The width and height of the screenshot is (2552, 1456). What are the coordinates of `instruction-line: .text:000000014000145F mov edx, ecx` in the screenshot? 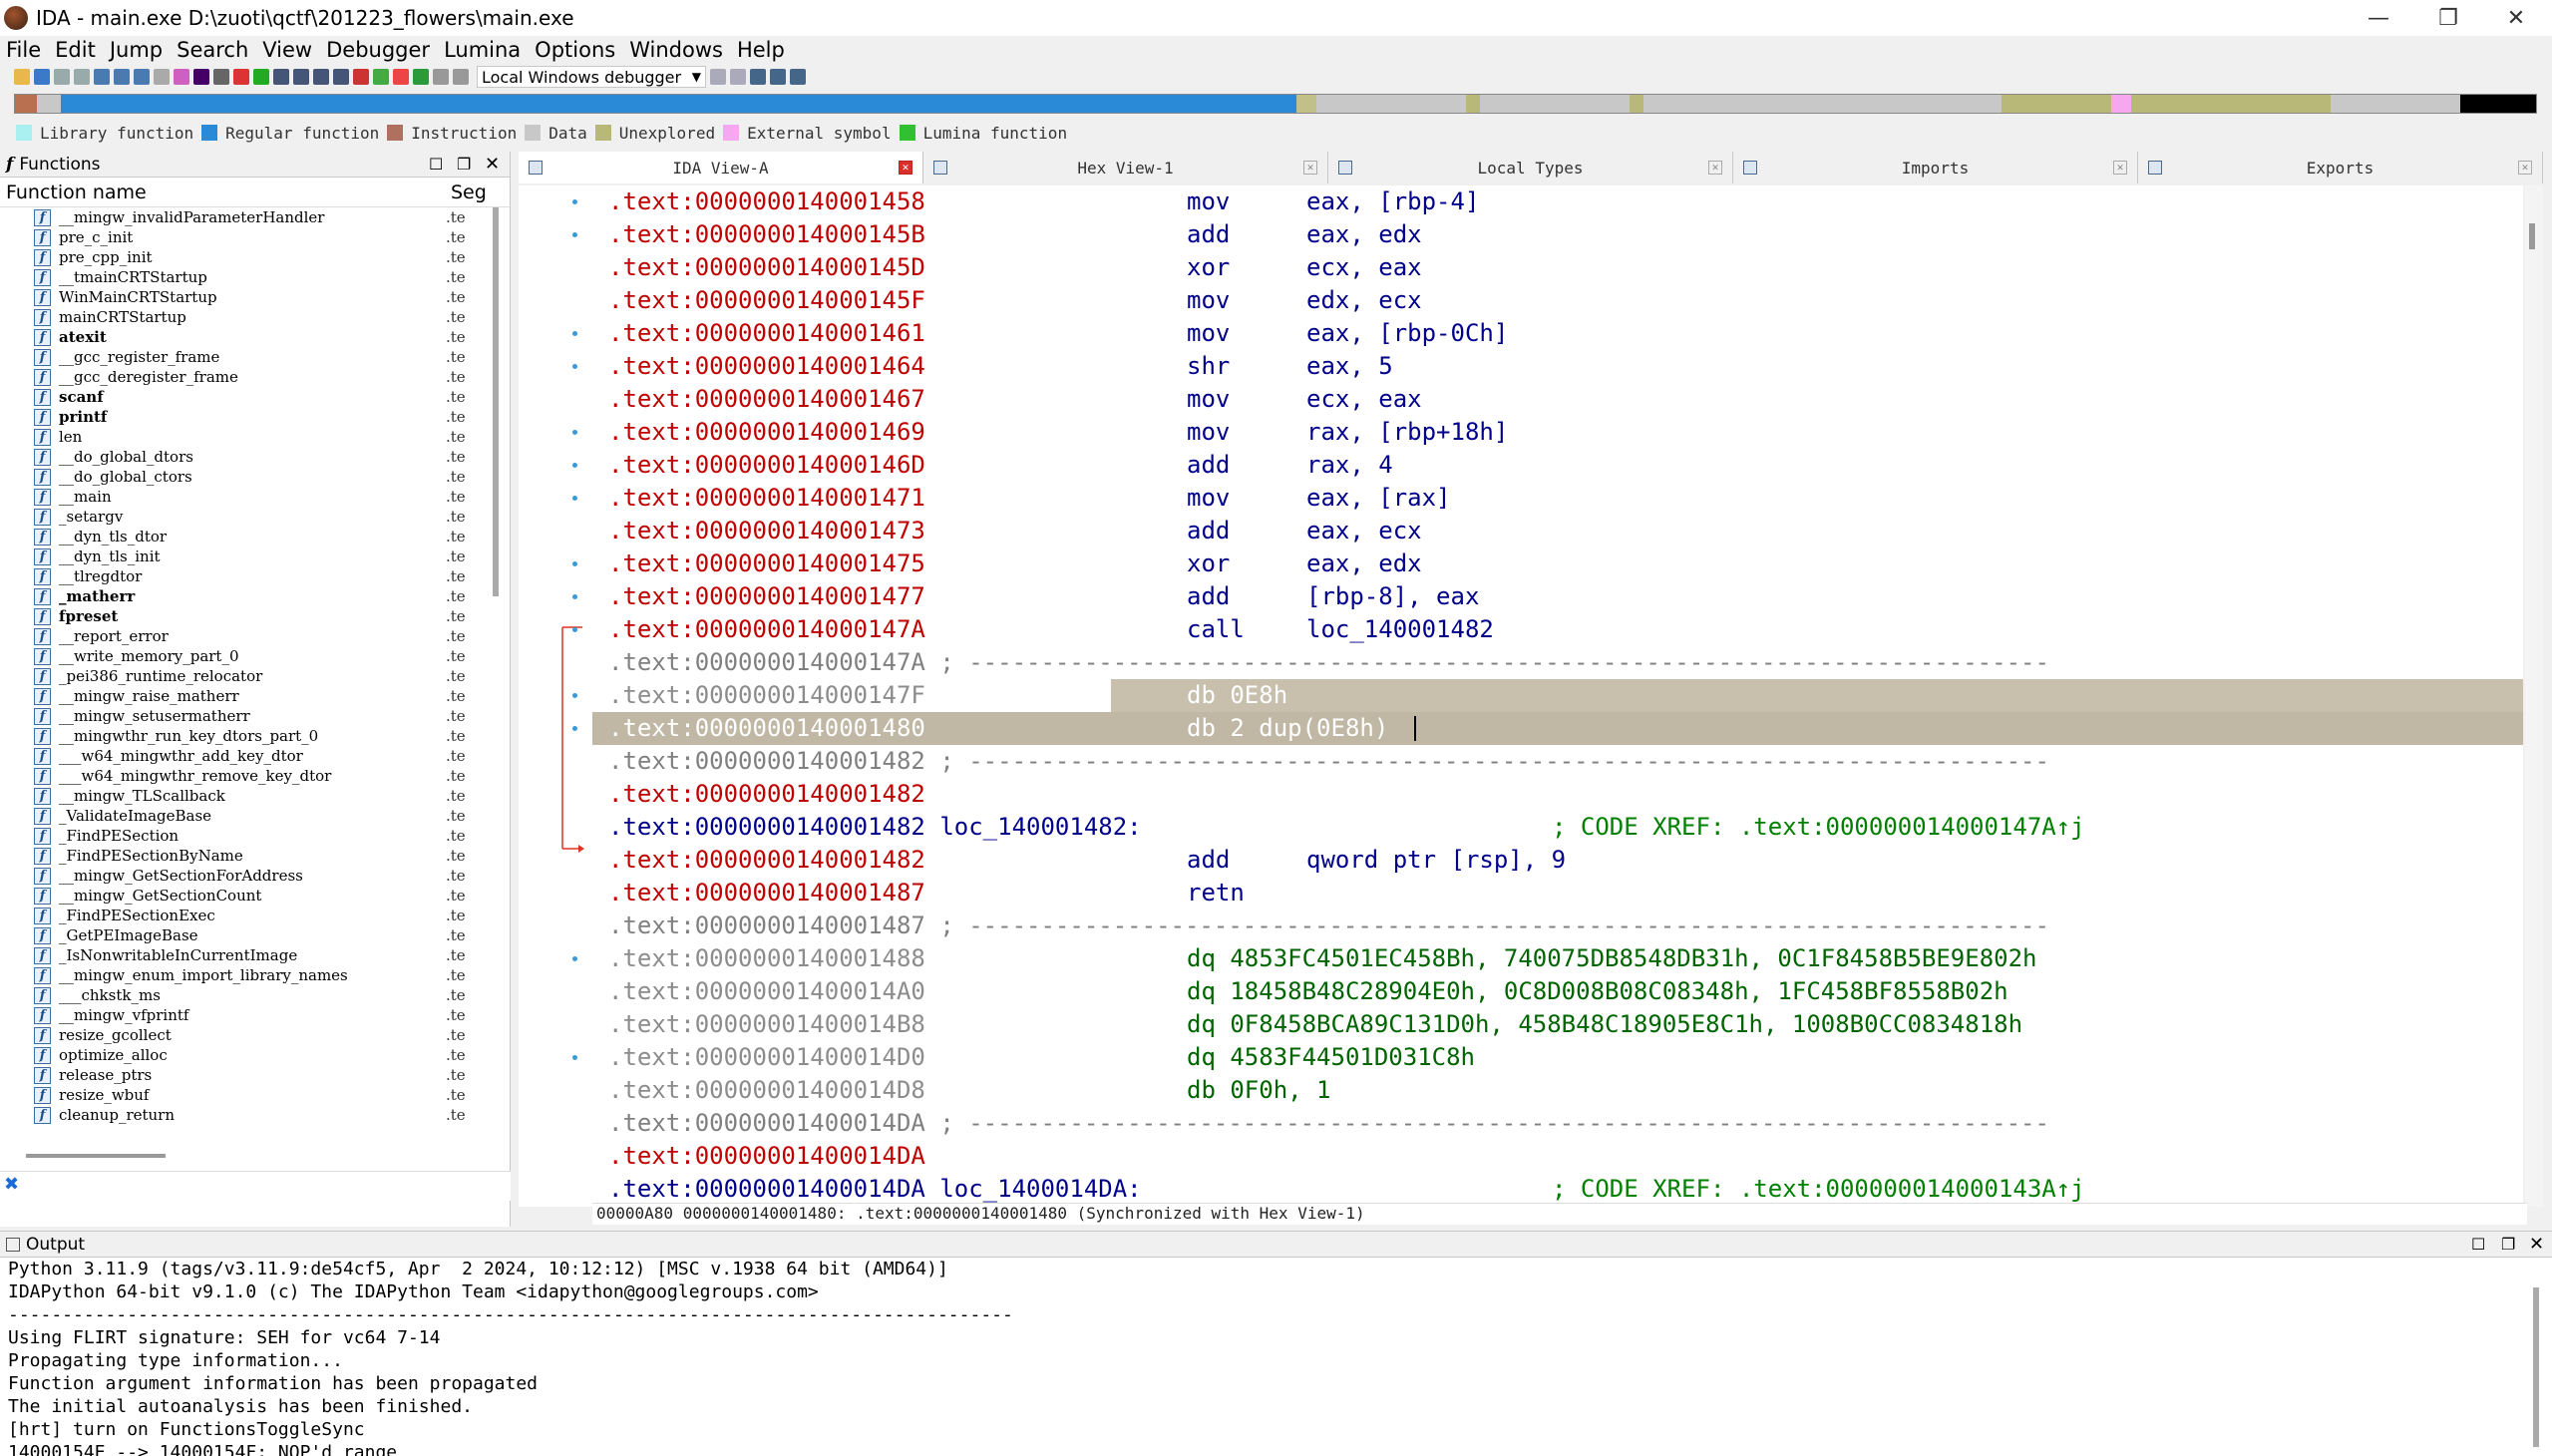 It's located at (1557, 300).